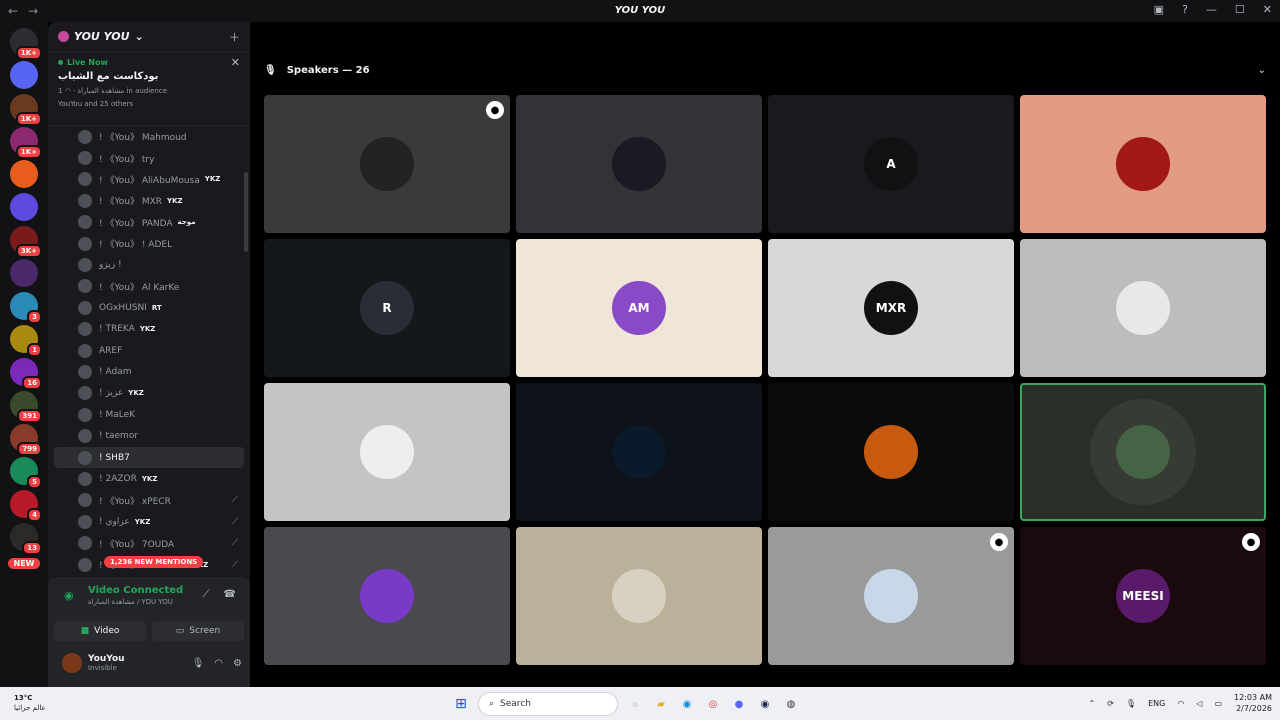 The image size is (1280, 720). What do you see at coordinates (149, 663) in the screenshot?
I see `user-area: YouYou Invisible 🎙︎ ◠ ⚙` at bounding box center [149, 663].